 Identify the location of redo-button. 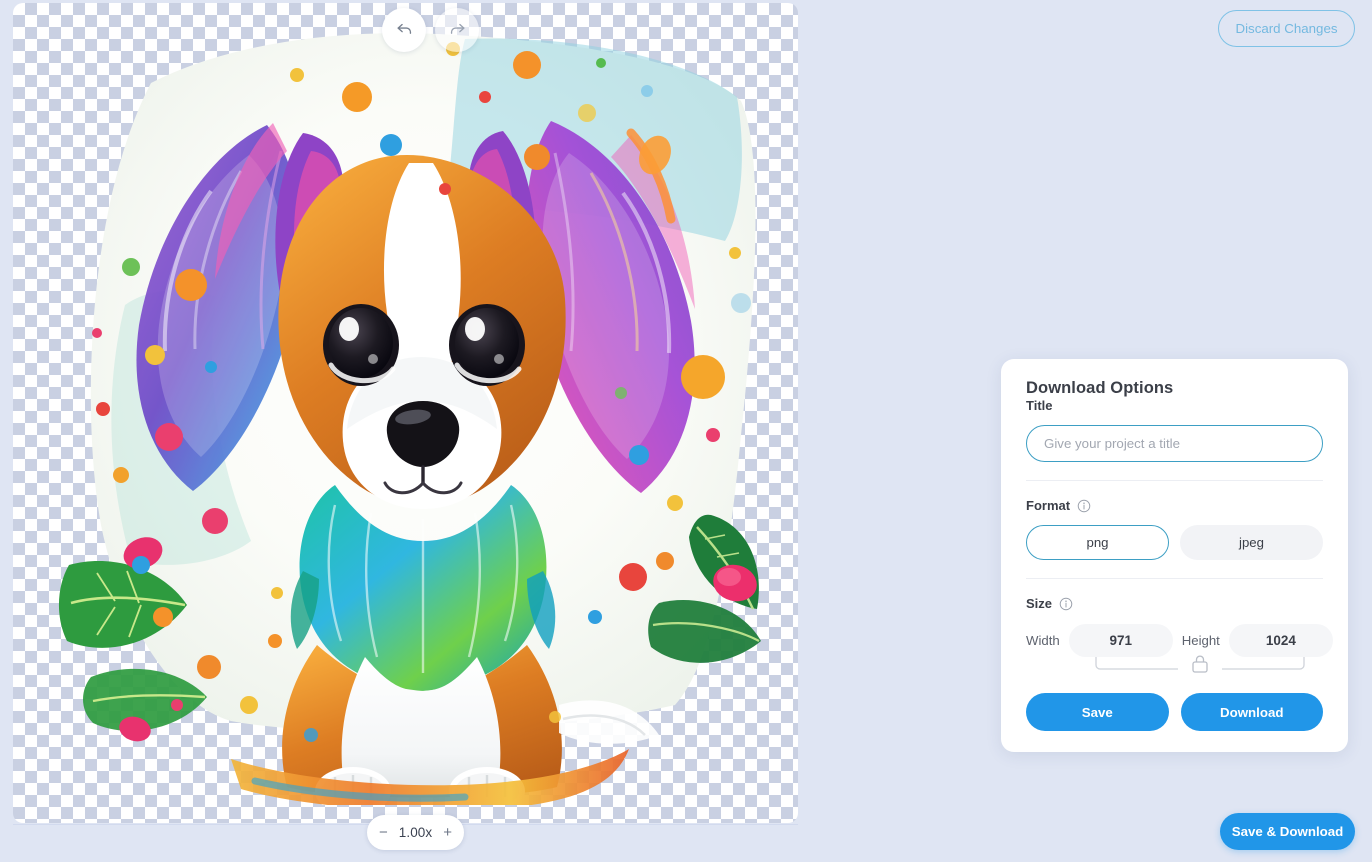
(457, 30).